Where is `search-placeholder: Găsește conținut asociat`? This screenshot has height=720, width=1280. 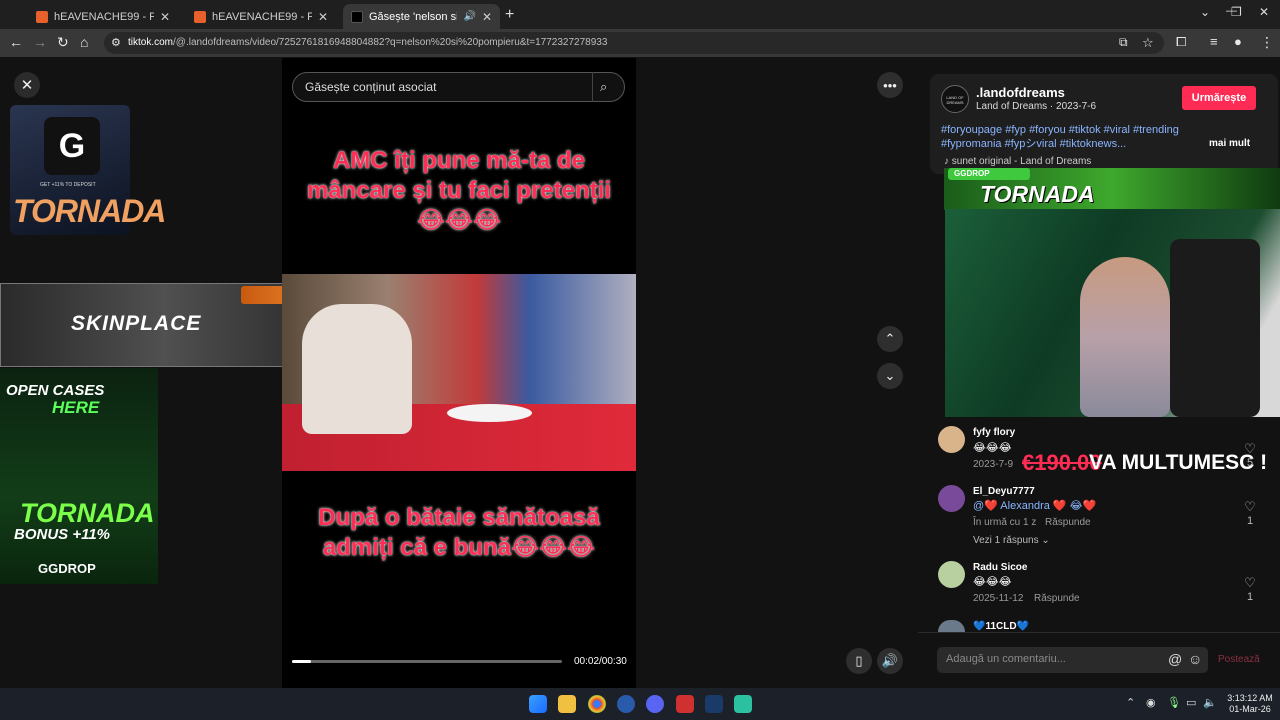
search-placeholder: Găsește conținut asociat is located at coordinates (371, 87).